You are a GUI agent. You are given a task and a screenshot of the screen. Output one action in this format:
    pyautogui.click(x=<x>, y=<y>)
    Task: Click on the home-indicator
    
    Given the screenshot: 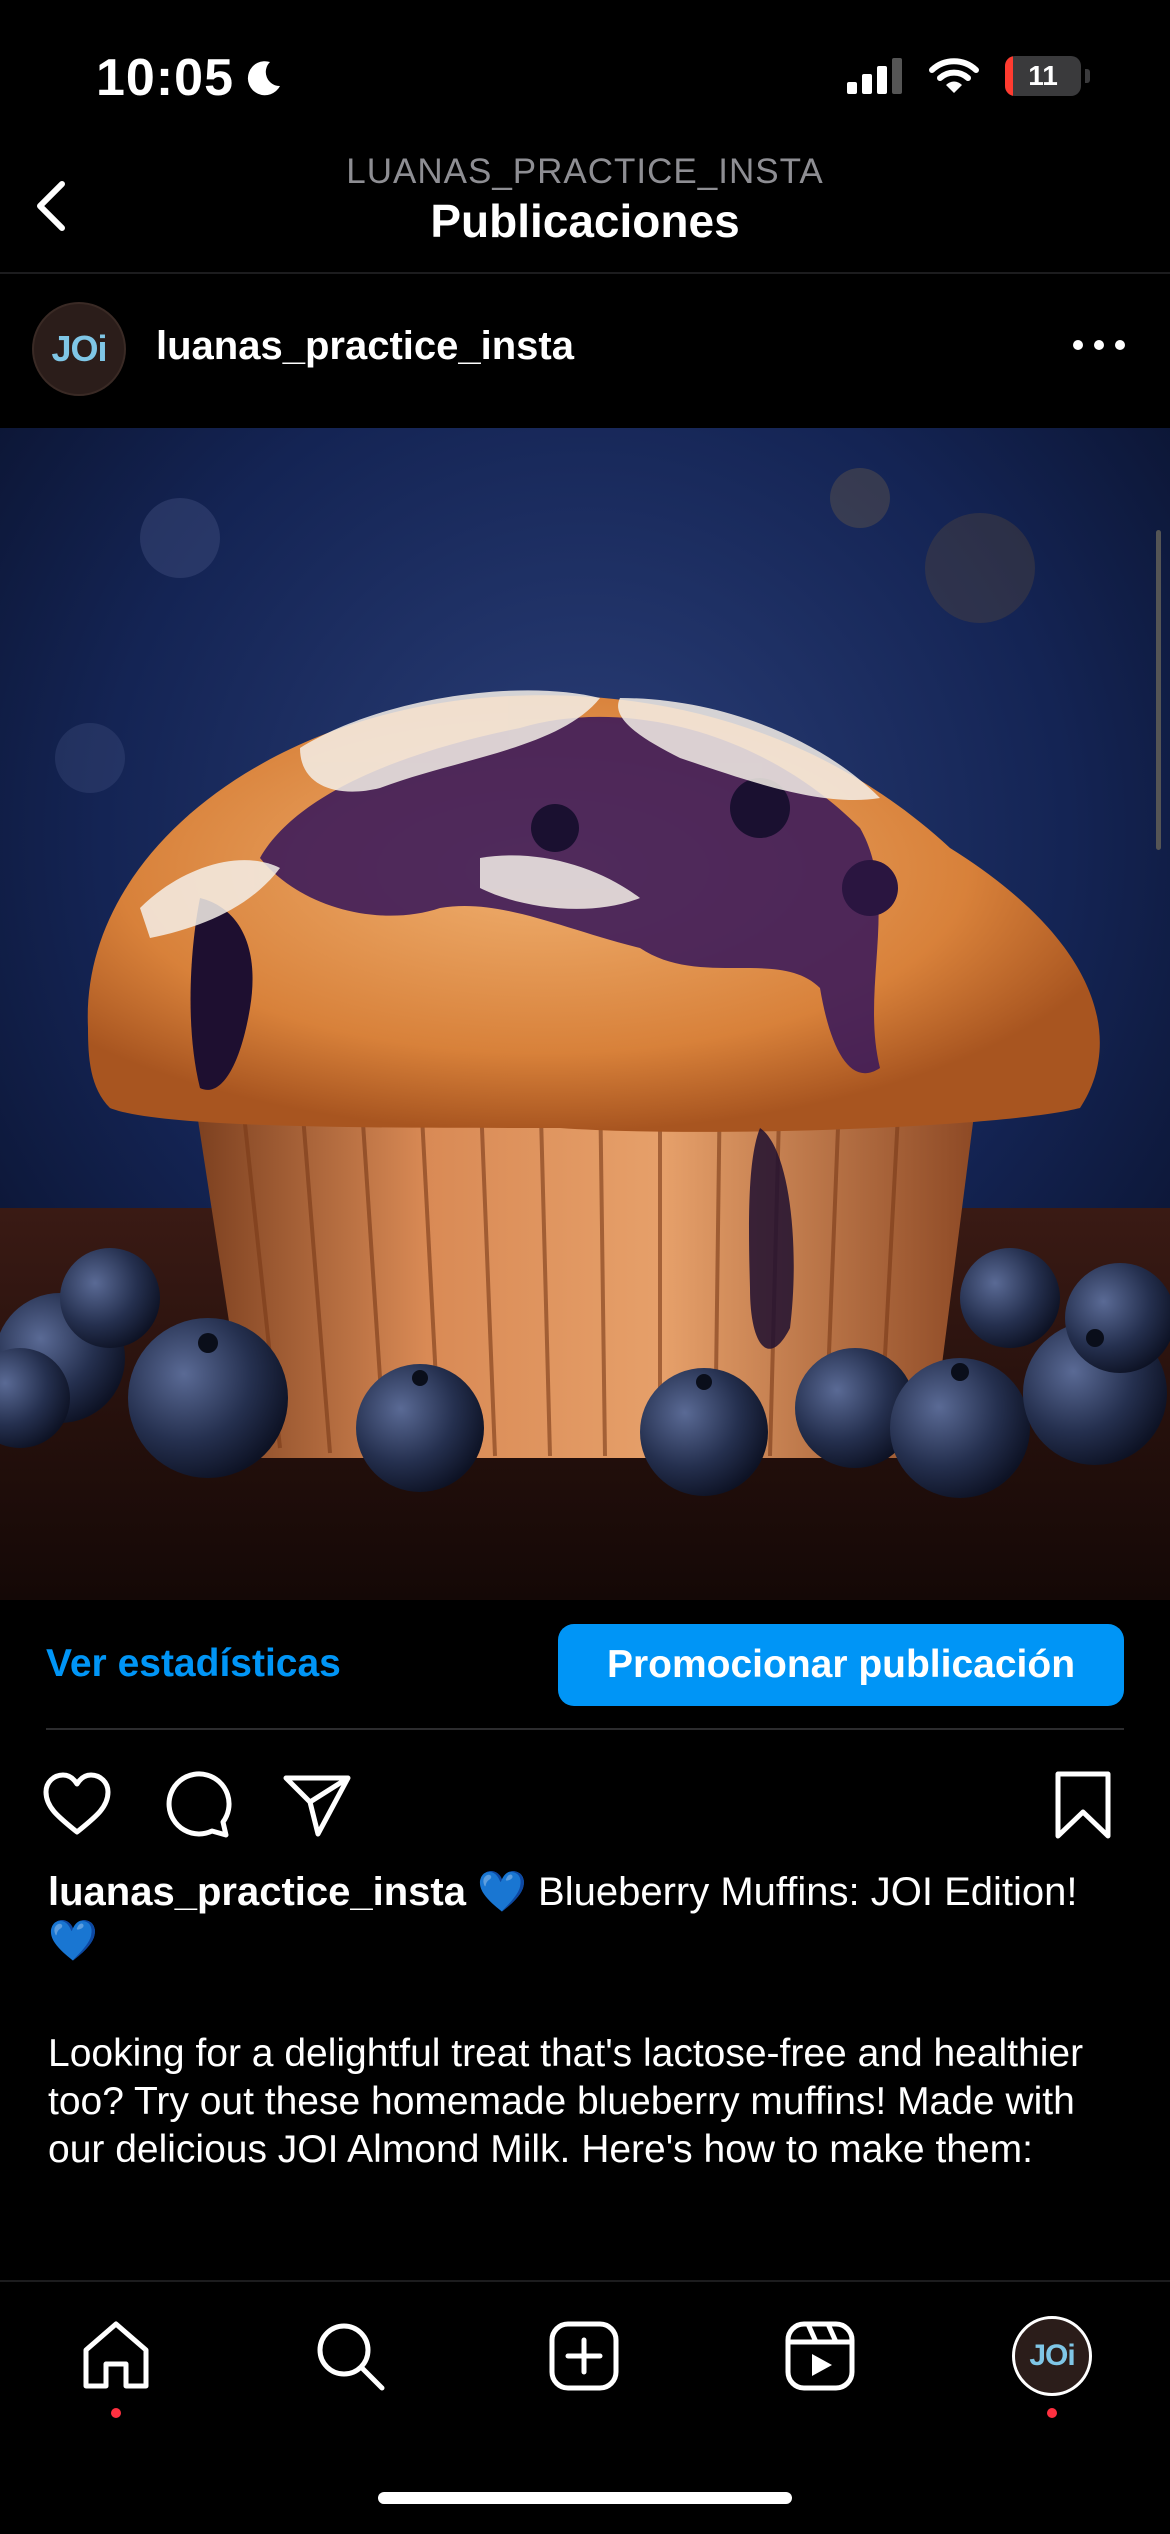 What is the action you would take?
    pyautogui.click(x=585, y=2498)
    